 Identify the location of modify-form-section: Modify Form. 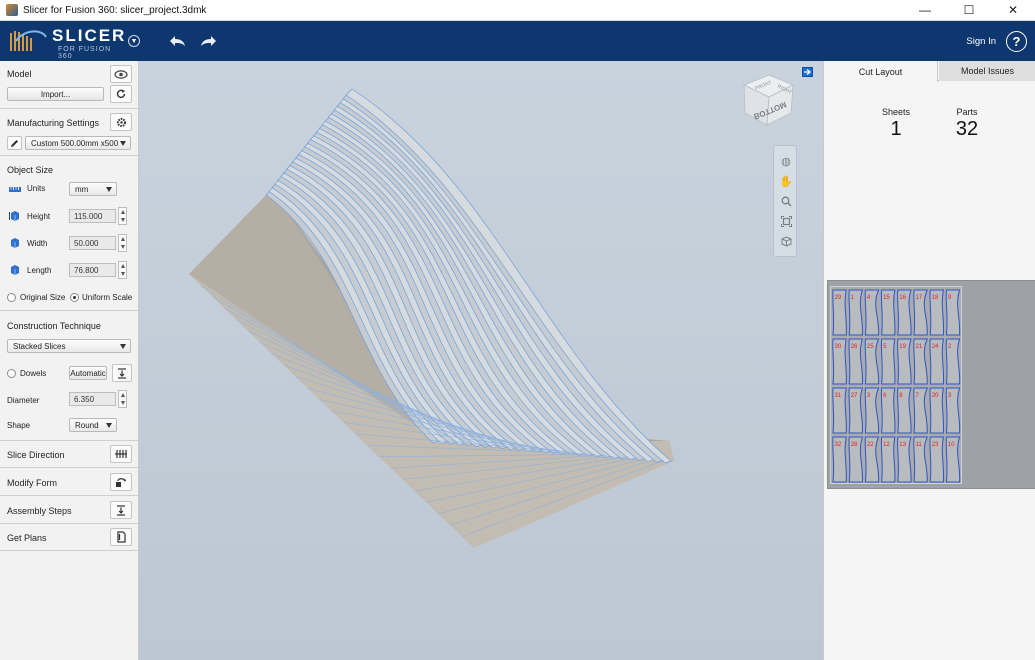
(69, 482).